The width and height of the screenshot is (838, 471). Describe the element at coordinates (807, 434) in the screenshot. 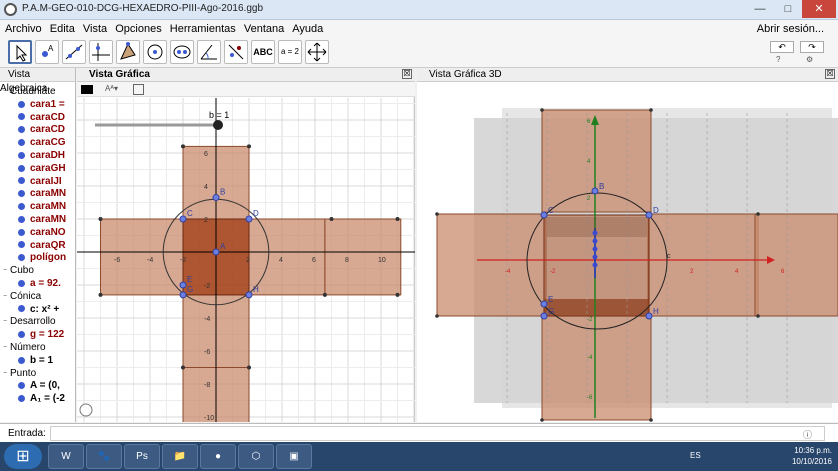

I see `input-help-icon: ⓘ` at that location.